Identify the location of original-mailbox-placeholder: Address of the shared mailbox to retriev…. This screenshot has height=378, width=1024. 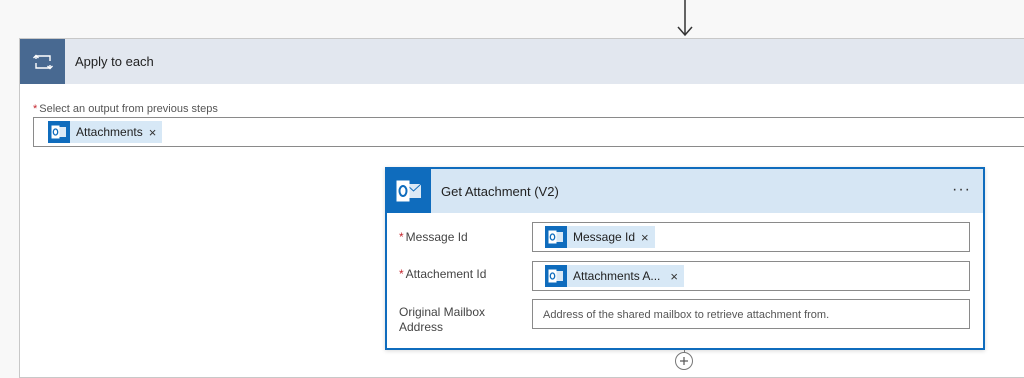
(686, 315).